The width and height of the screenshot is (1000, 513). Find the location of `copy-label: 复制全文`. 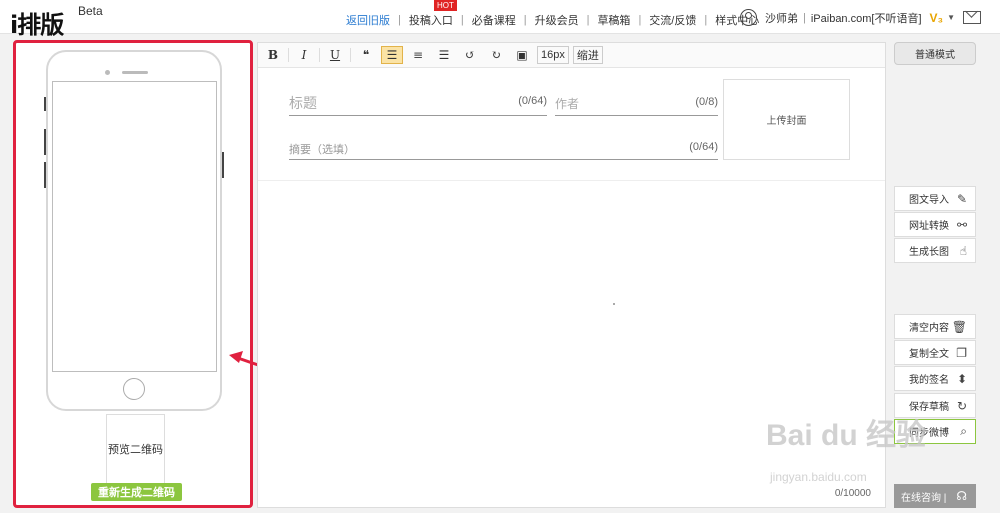

copy-label: 复制全文 is located at coordinates (929, 354).